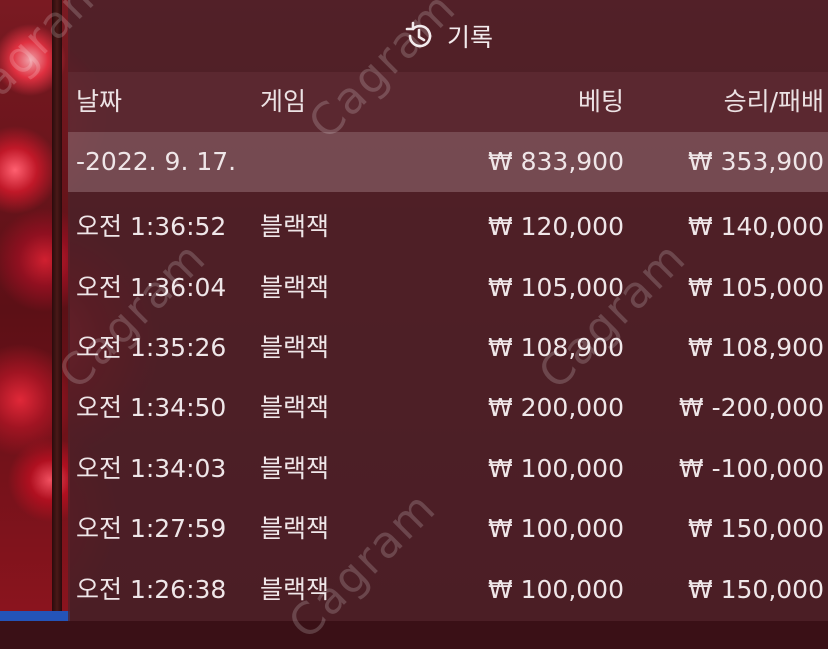 The width and height of the screenshot is (828, 649). What do you see at coordinates (555, 226) in the screenshot?
I see `row-bet: ₩ 120,000` at bounding box center [555, 226].